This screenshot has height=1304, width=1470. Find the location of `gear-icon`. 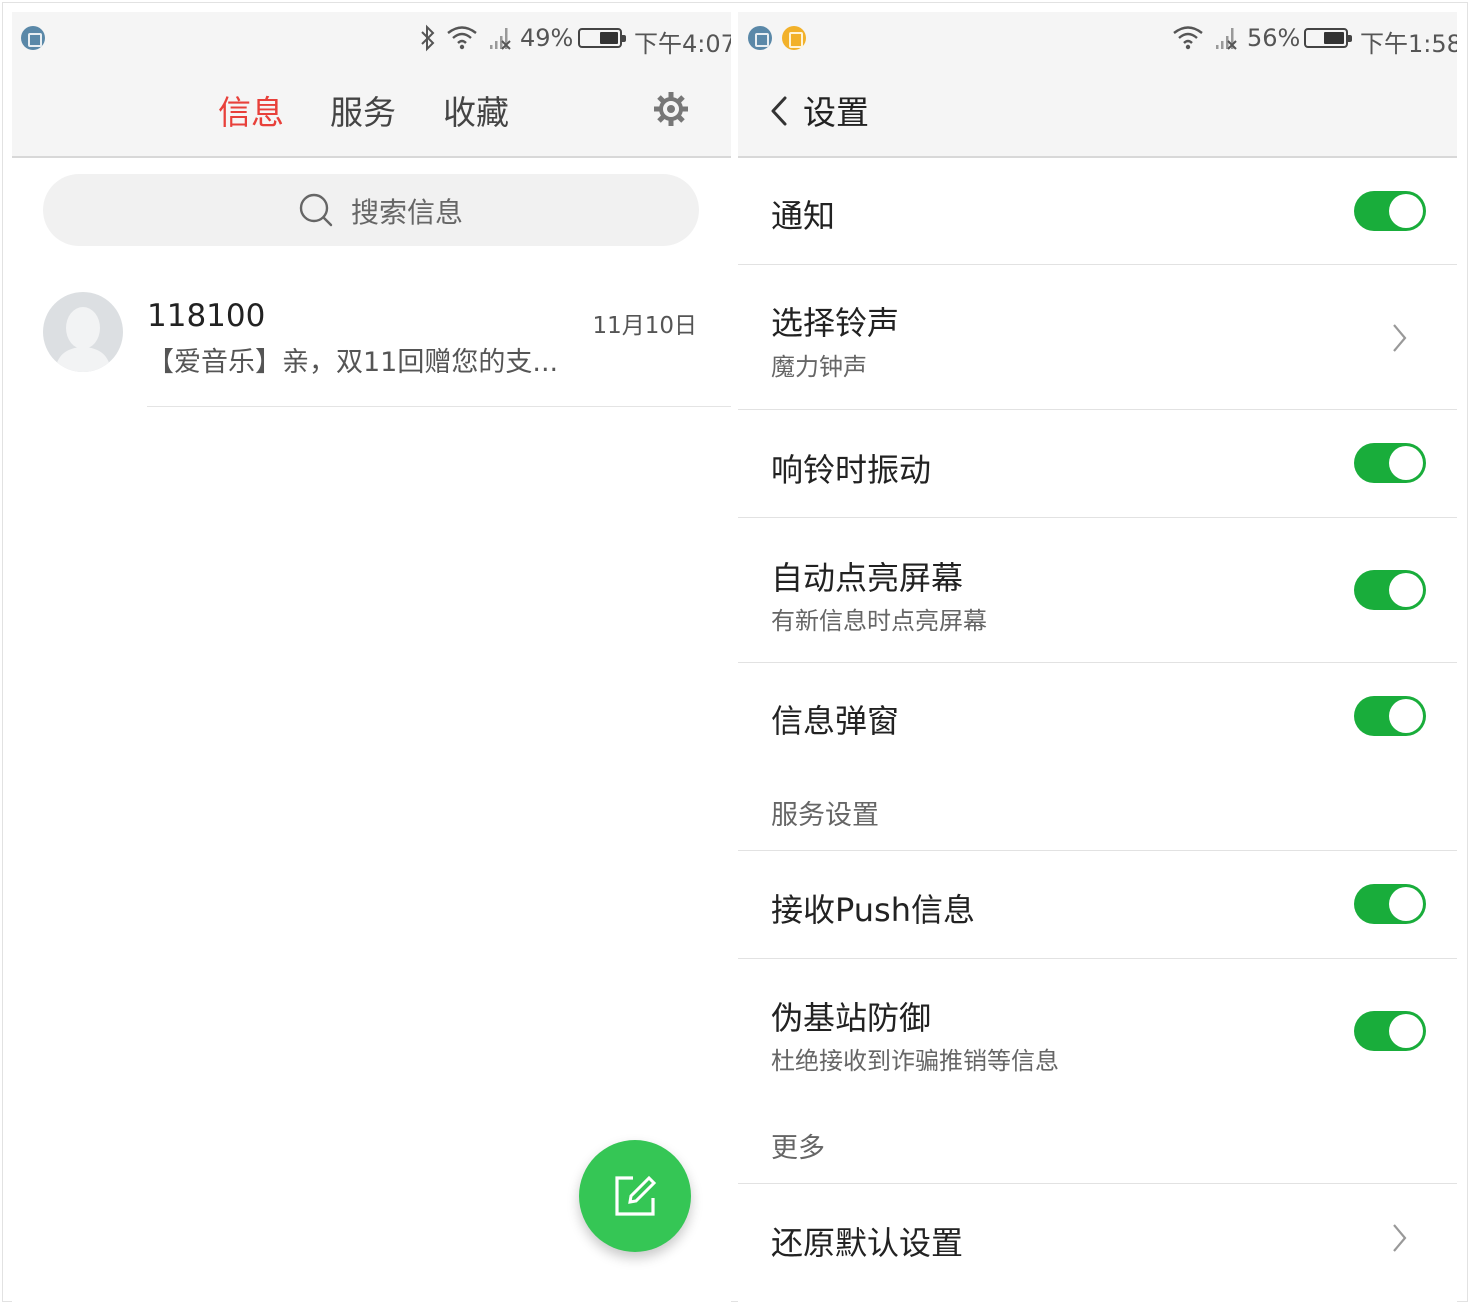

gear-icon is located at coordinates (671, 109).